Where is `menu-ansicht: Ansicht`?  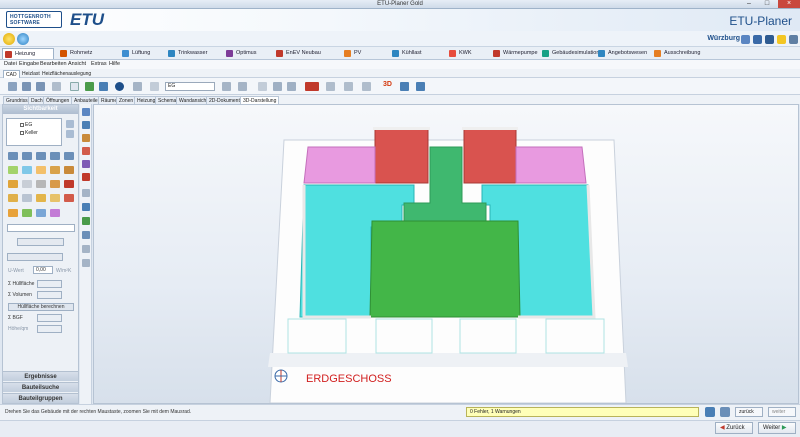
menu-ansicht: Ansicht is located at coordinates (77, 64).